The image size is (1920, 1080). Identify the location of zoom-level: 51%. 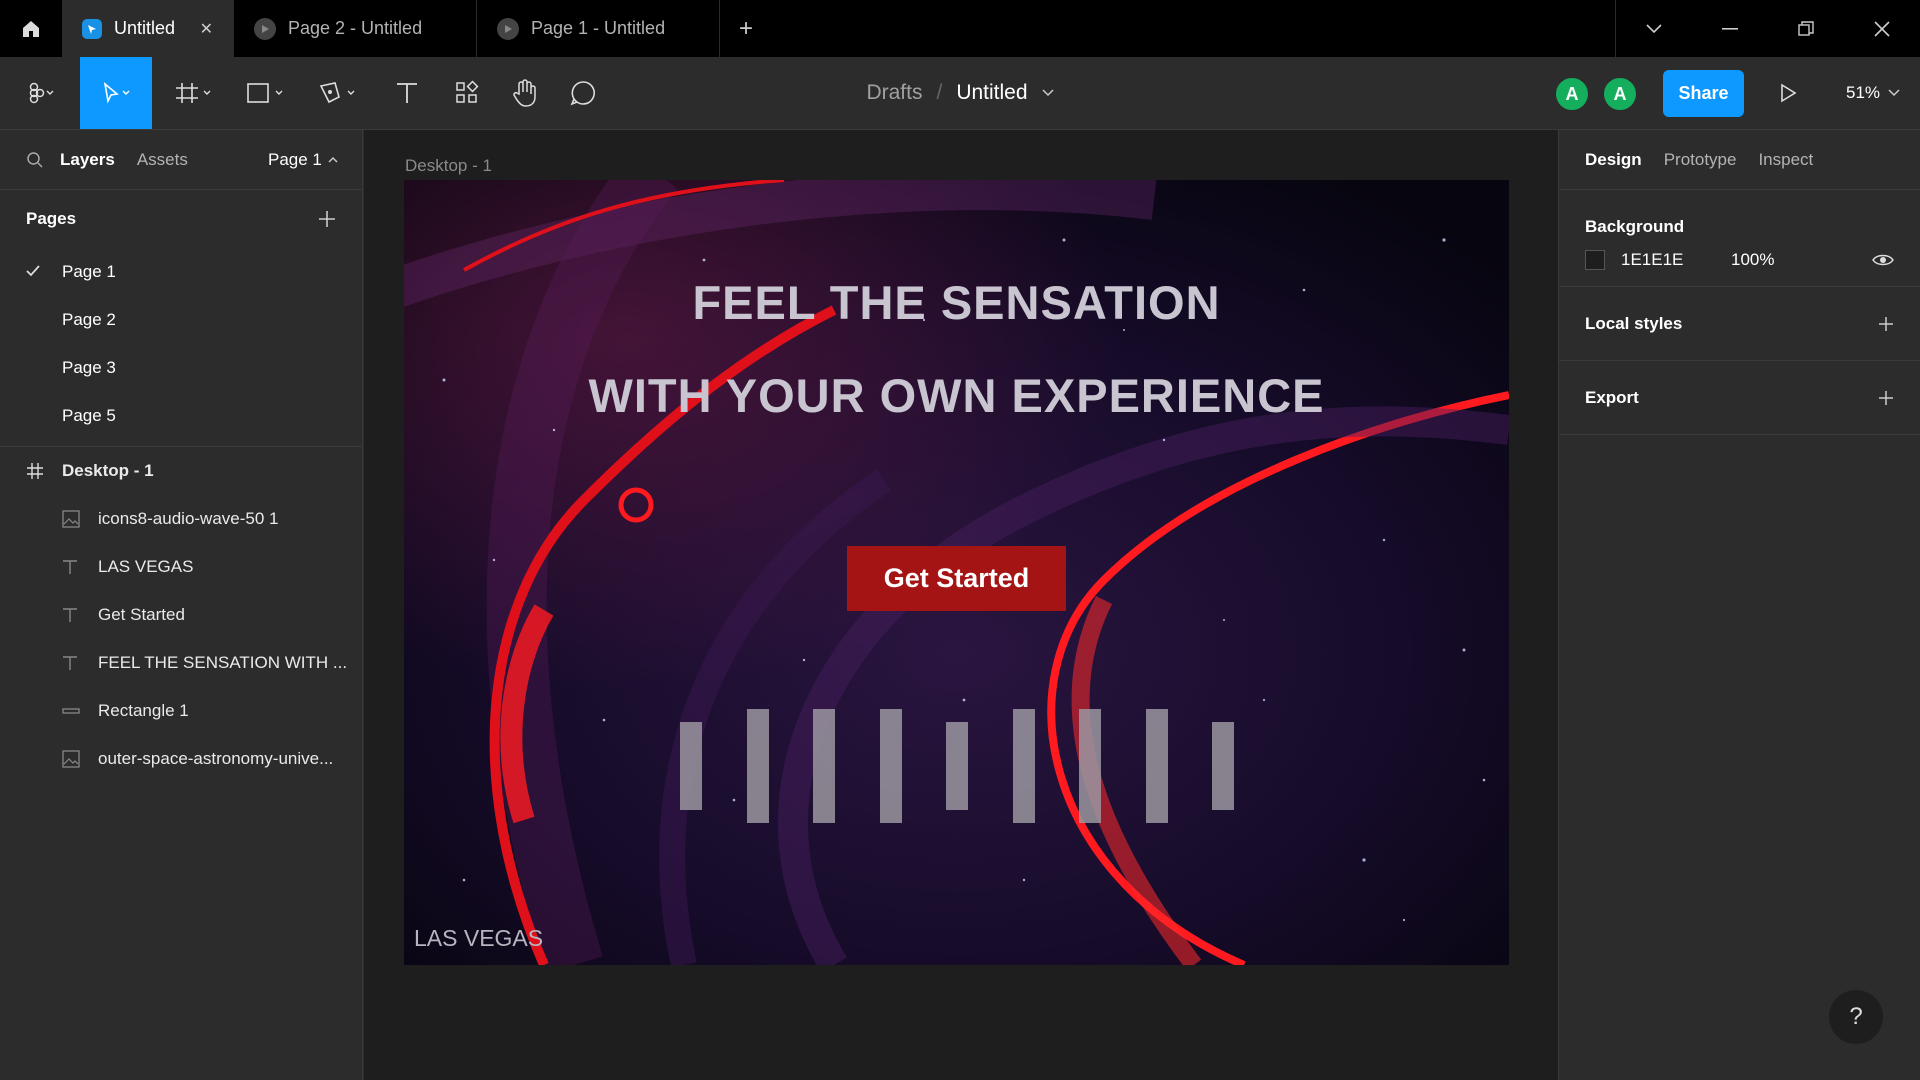
(1863, 92).